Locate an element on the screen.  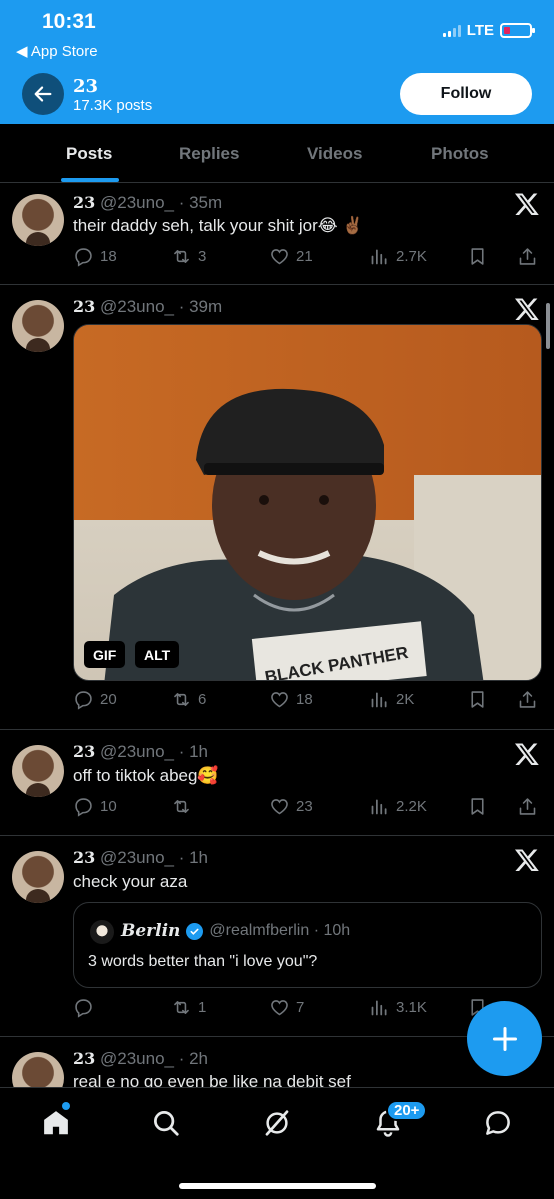
reply-count: 20 is located at coordinates (108, 699).